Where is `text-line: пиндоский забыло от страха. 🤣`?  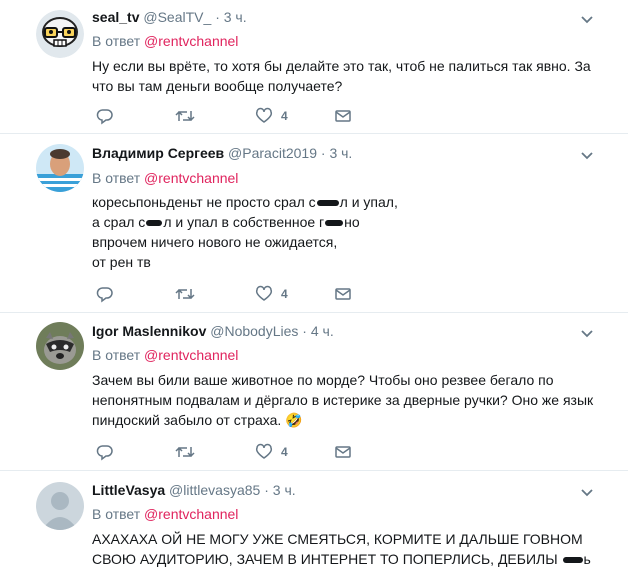 text-line: пиндоский забыло от страха. 🤣 is located at coordinates (197, 420).